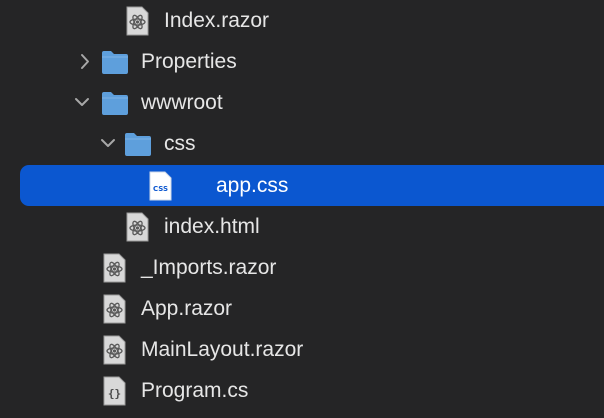 The height and width of the screenshot is (418, 604). I want to click on html-file-icon, so click(137, 227).